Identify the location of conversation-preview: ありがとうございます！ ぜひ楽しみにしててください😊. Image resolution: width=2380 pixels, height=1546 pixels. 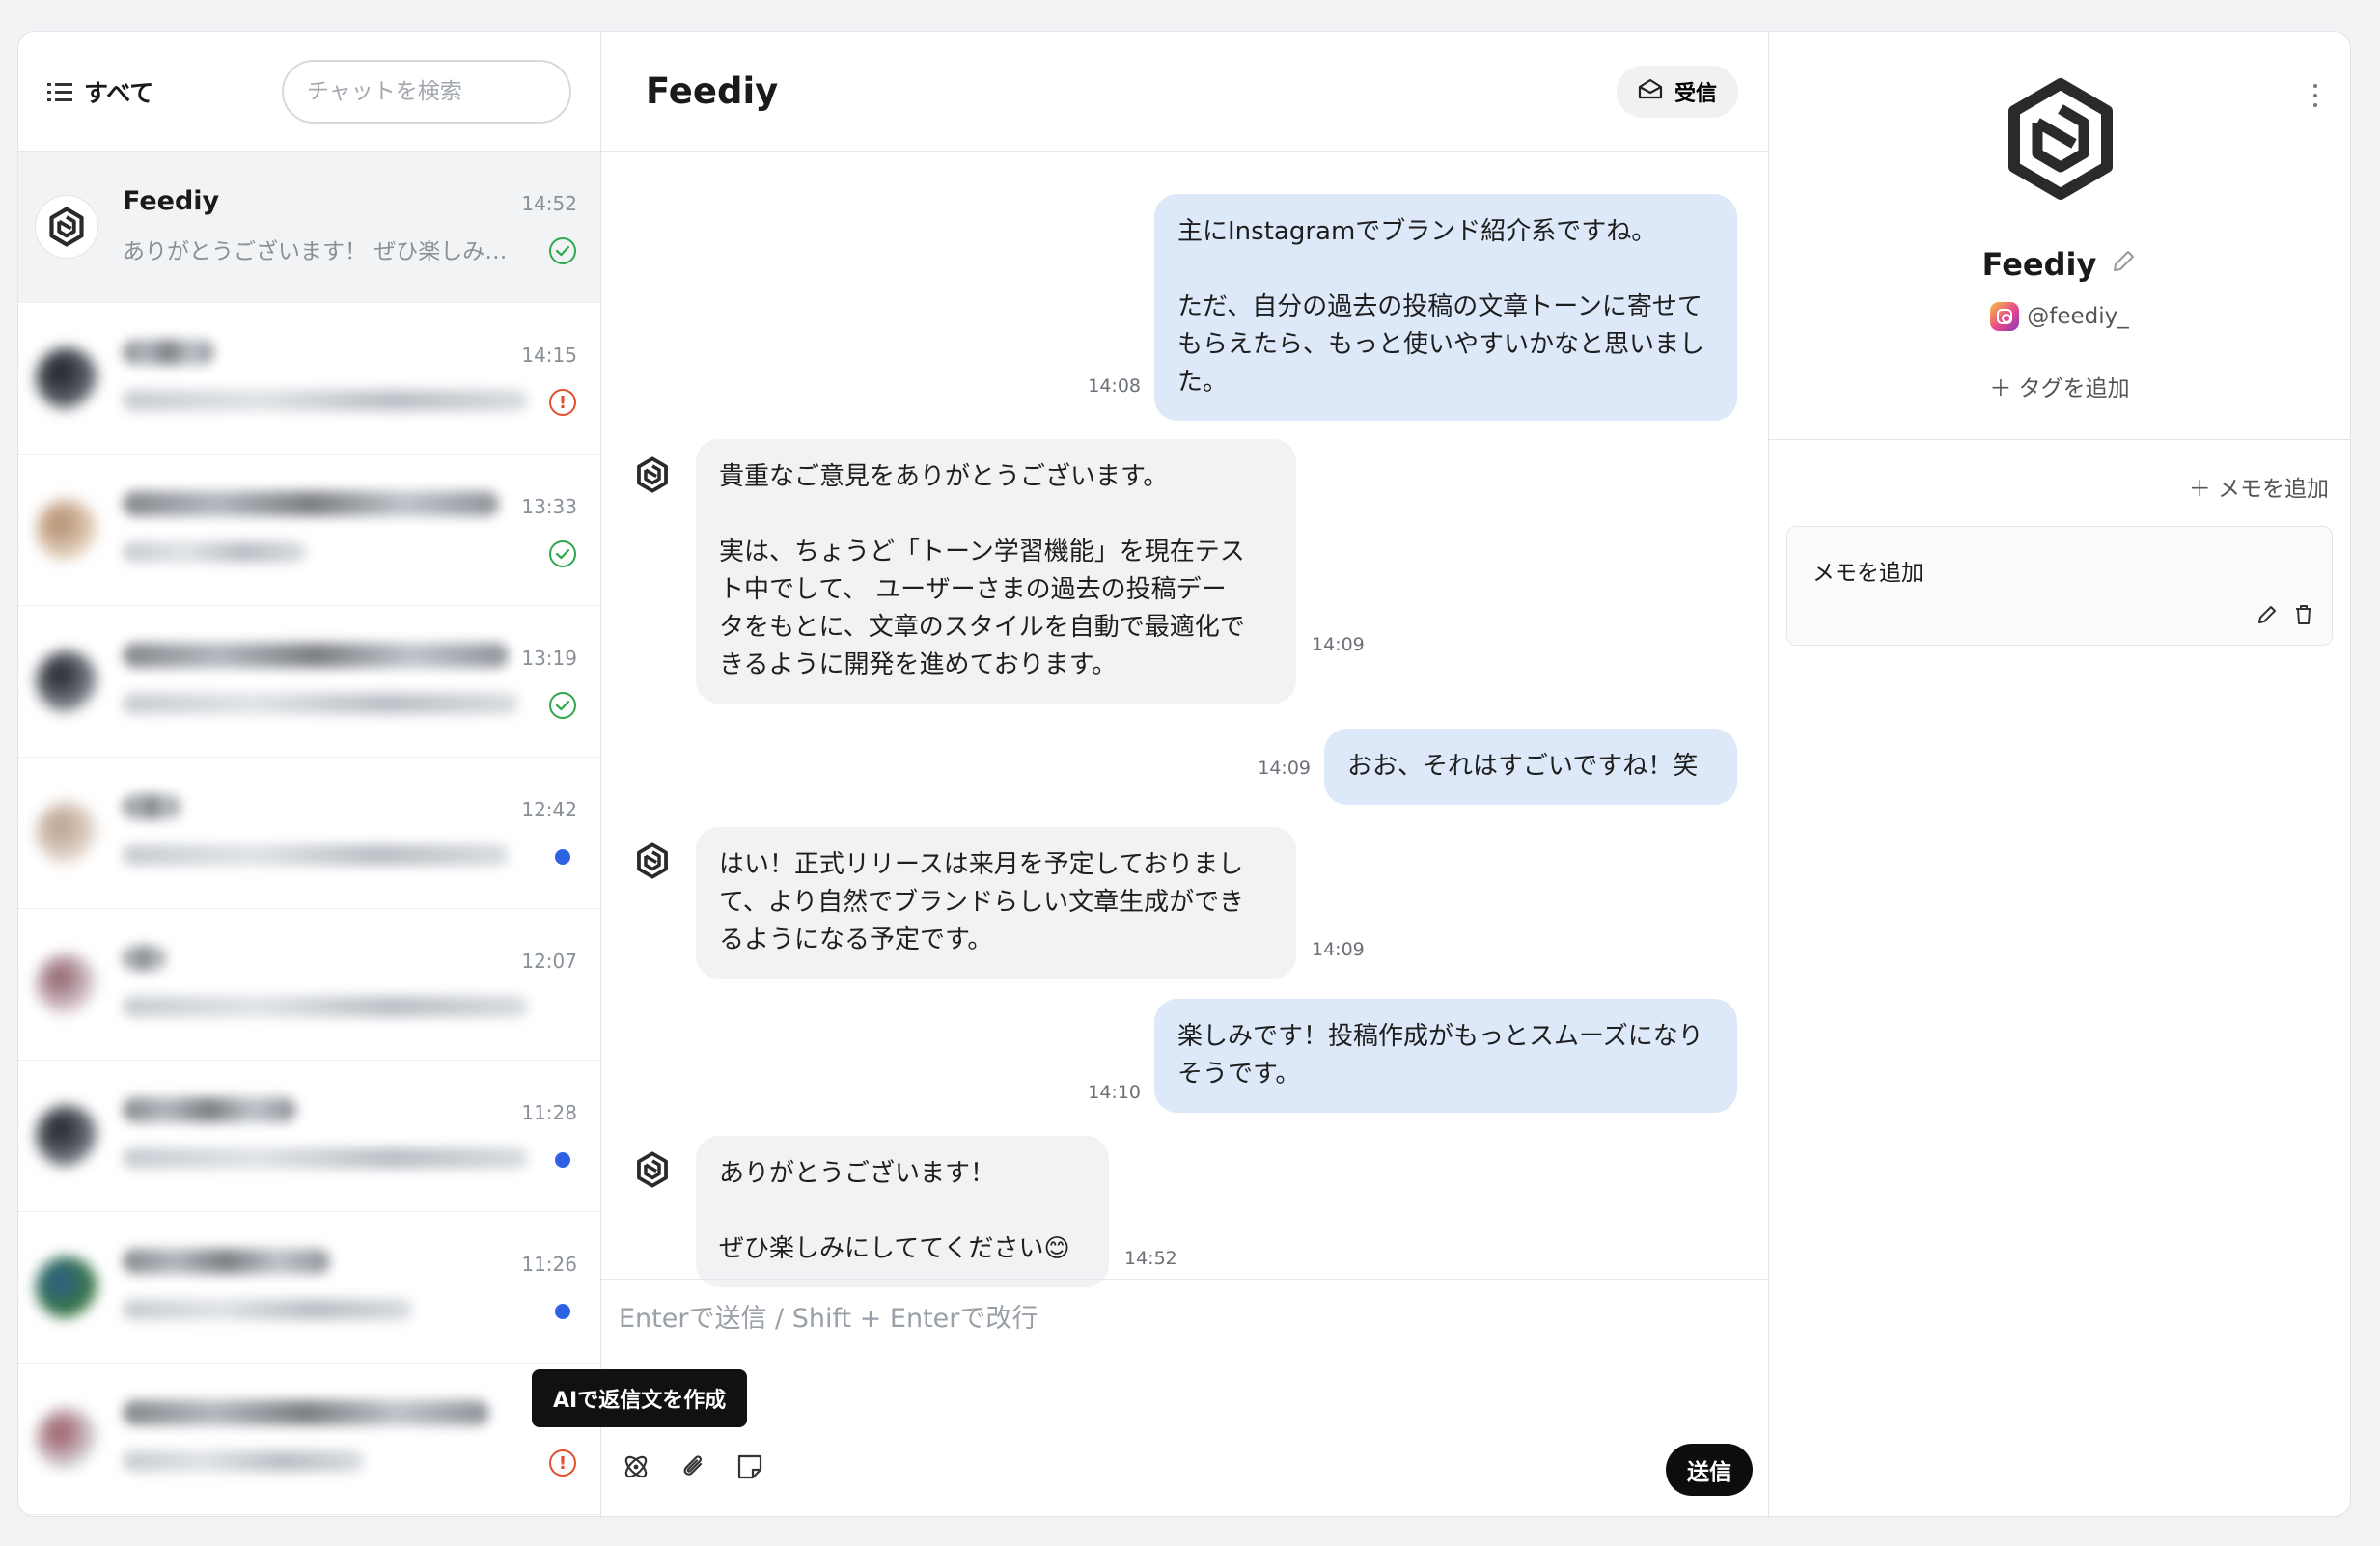
(326, 251).